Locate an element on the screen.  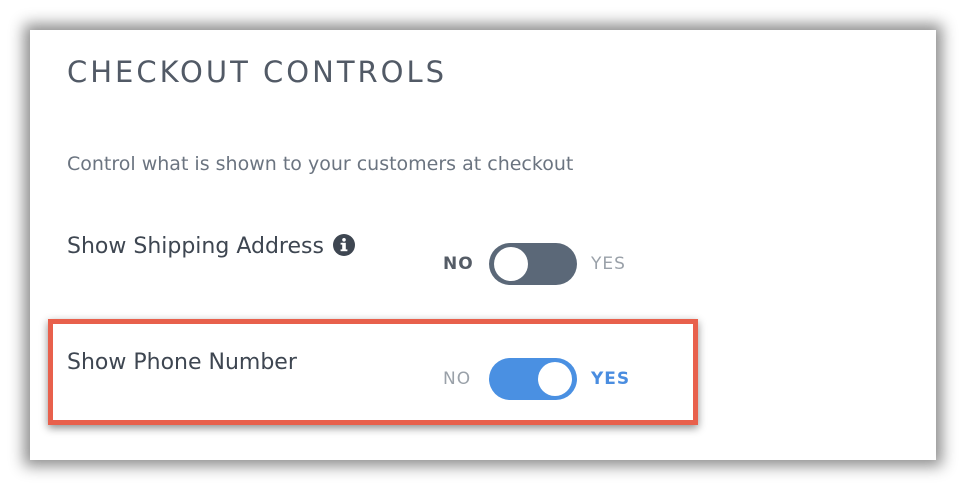
shipping-address-yes-label: YES is located at coordinates (614, 264).